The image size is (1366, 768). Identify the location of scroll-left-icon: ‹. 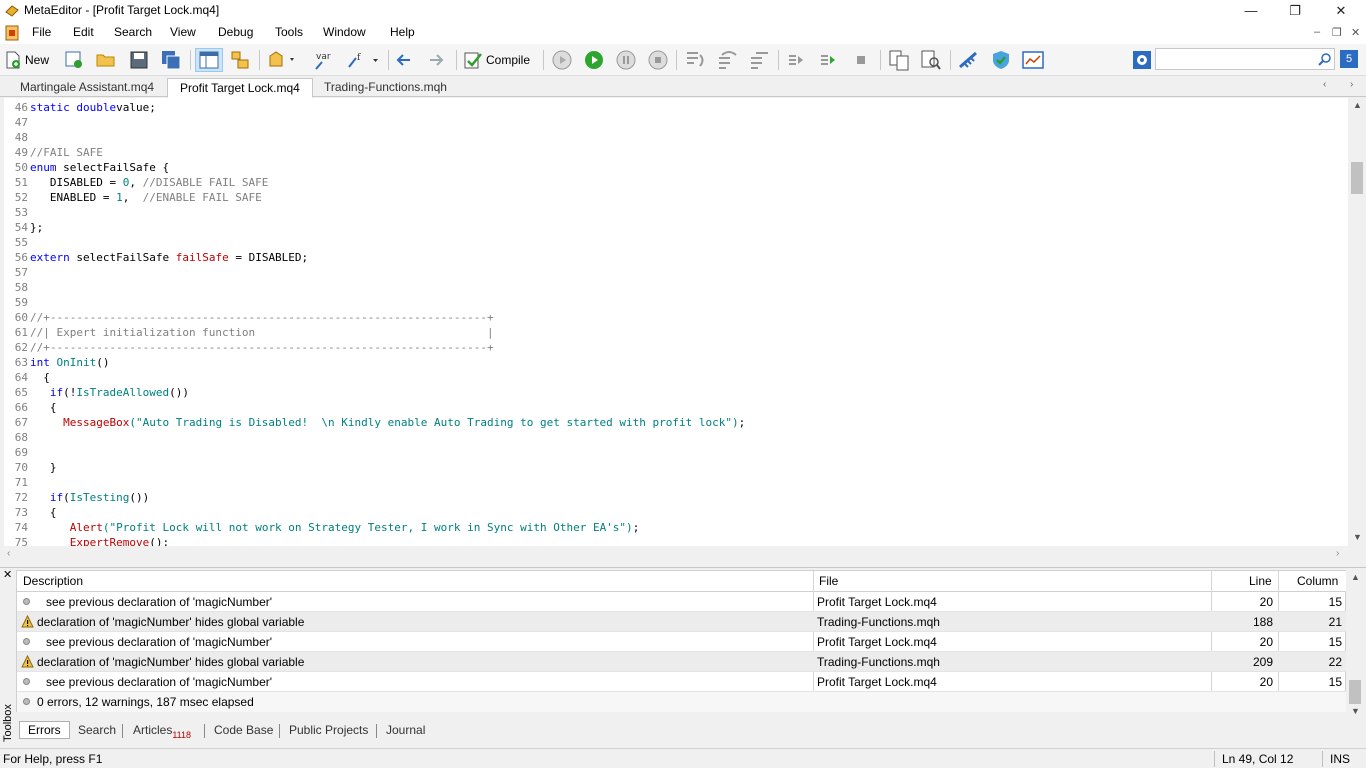
(8, 553).